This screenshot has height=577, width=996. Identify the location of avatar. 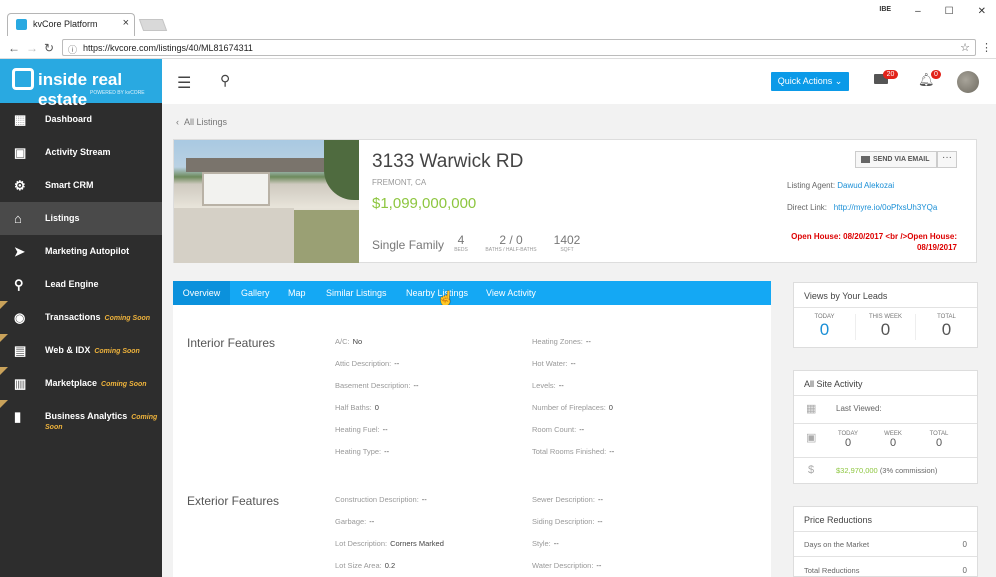
(968, 82).